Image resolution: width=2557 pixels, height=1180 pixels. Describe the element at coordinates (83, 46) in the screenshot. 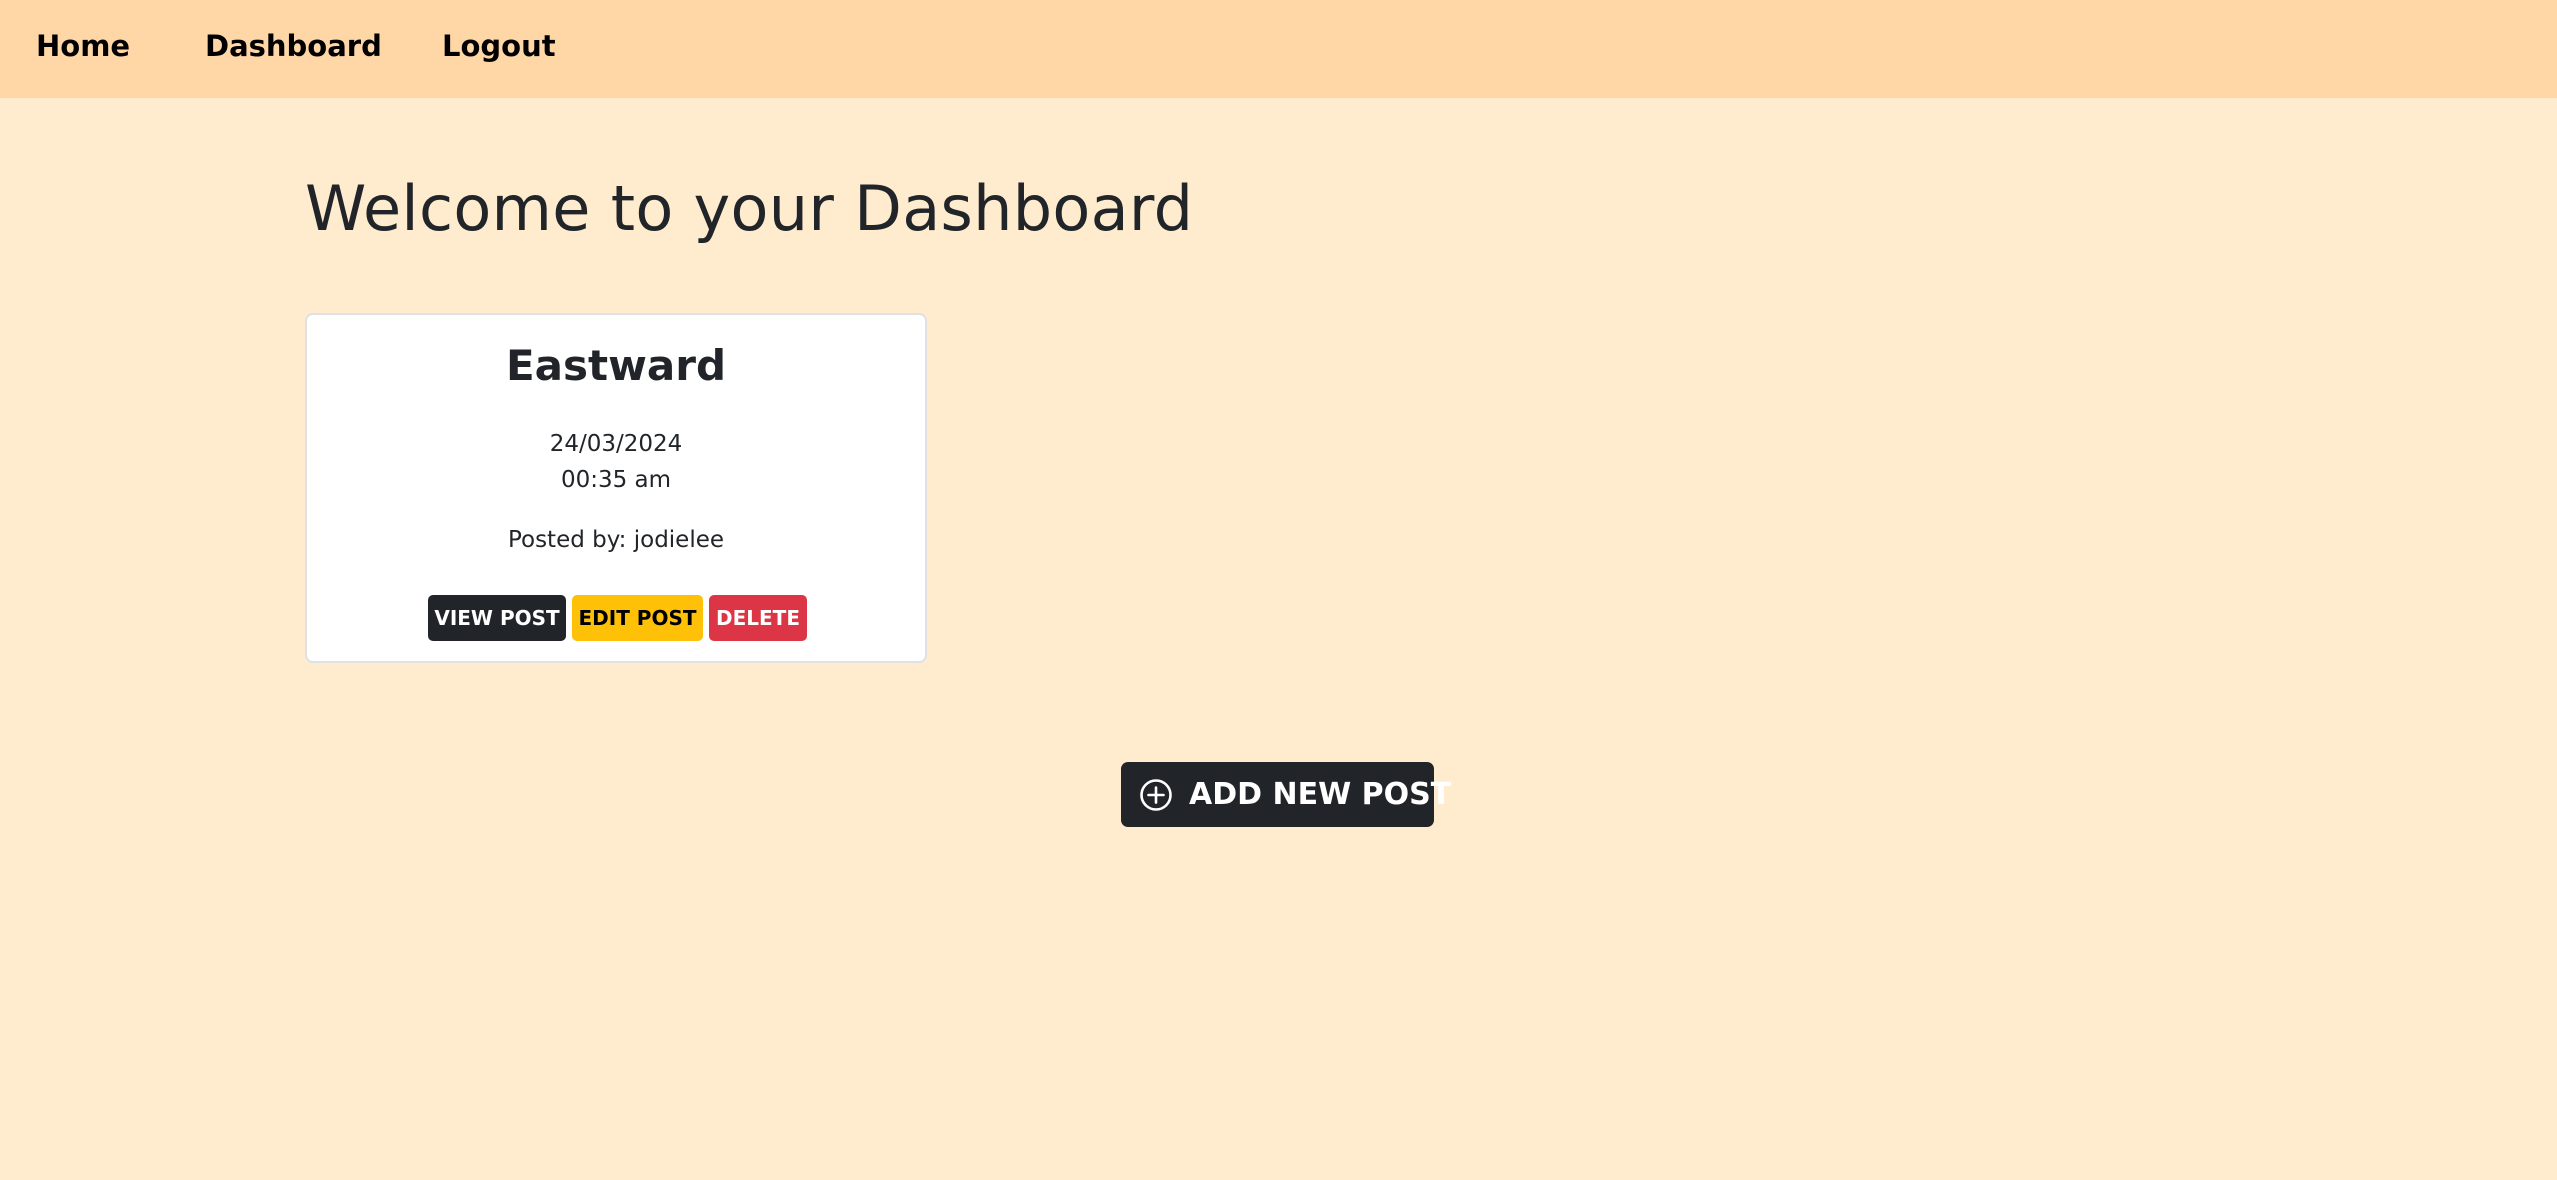

I see `nav-home-link: Home` at that location.